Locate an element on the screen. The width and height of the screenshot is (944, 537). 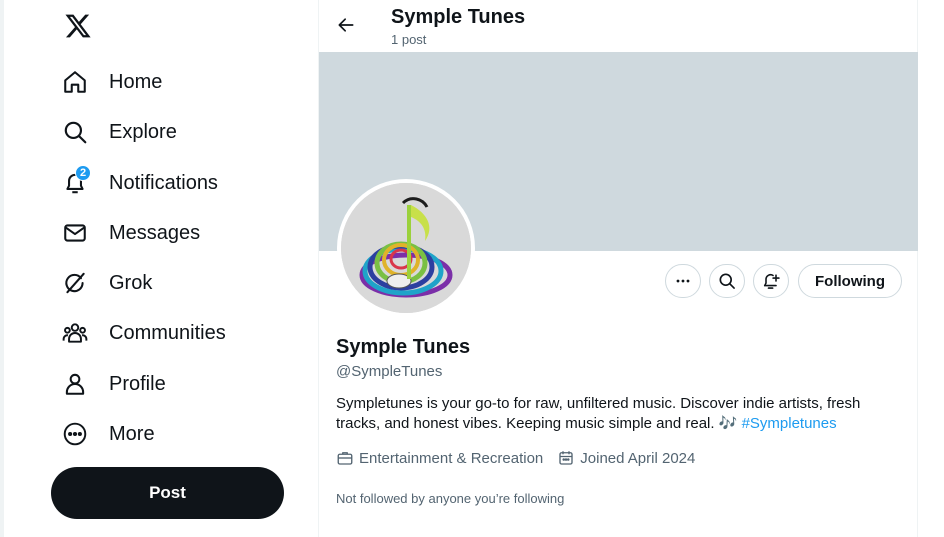
envelope-icon is located at coordinates (75, 233).